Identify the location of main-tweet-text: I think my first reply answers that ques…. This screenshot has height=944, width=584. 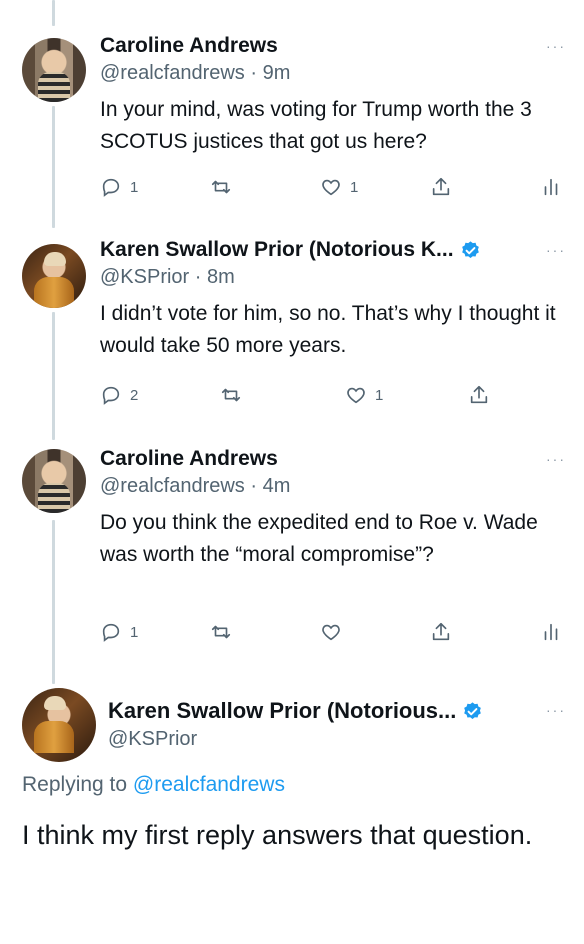
(277, 835).